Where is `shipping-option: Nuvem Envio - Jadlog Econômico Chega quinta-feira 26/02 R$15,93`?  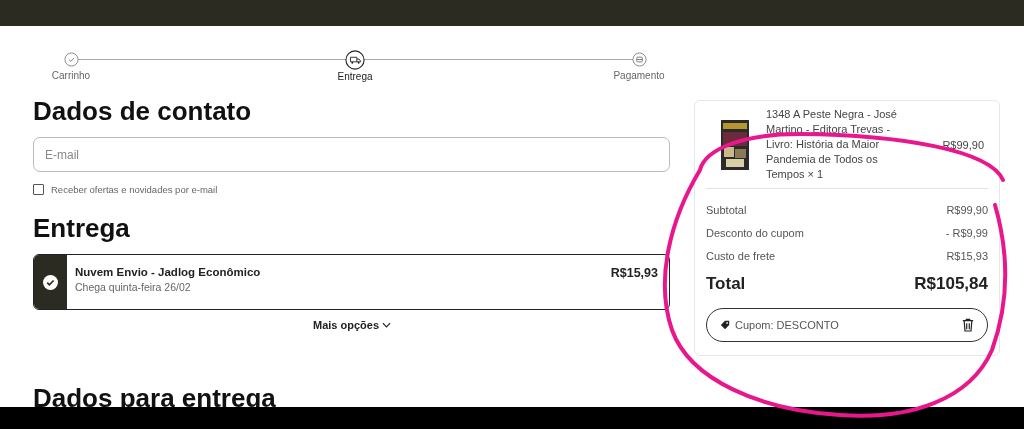
shipping-option: Nuvem Envio - Jadlog Econômico Chega quinta-feira 26/02 R$15,93 is located at coordinates (351, 282).